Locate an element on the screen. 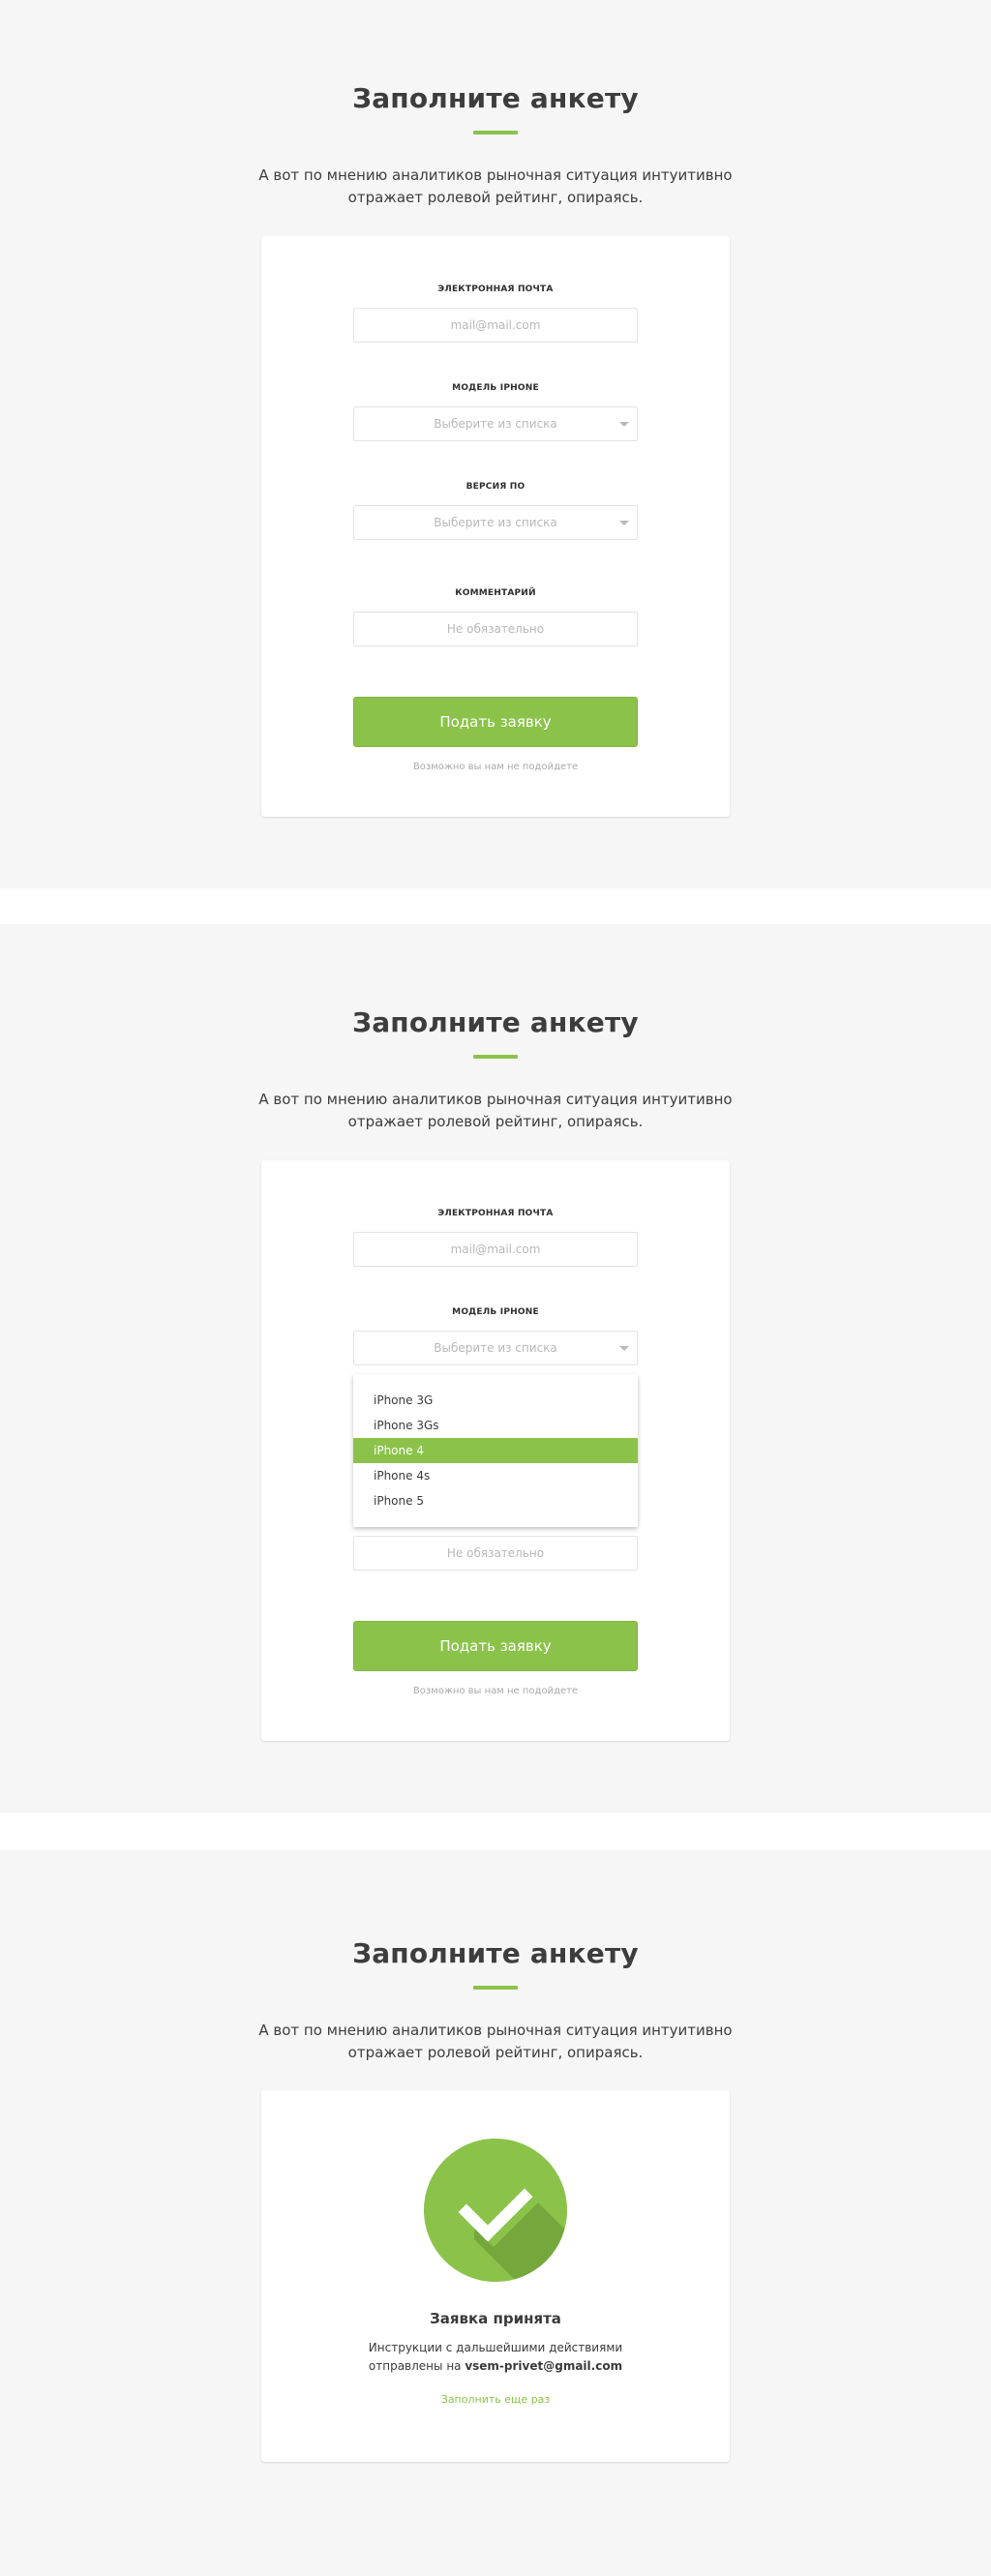 This screenshot has height=2576, width=991. version-select: Выберите из списка is located at coordinates (495, 522).